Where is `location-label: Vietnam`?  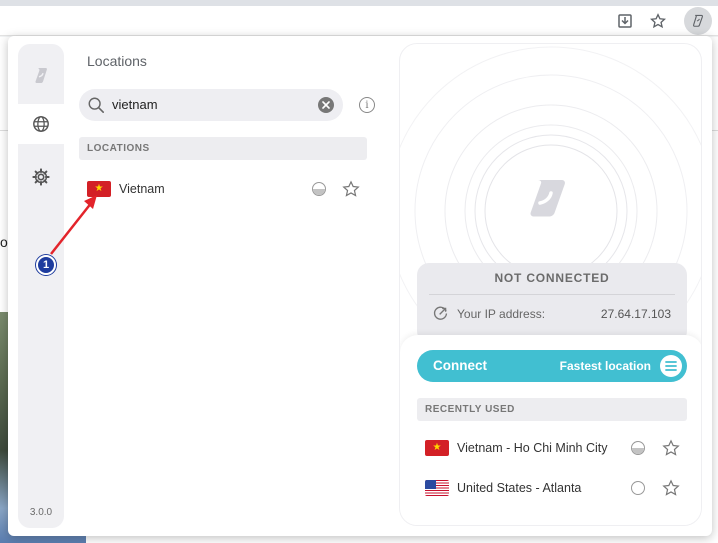
location-label: Vietnam is located at coordinates (142, 189).